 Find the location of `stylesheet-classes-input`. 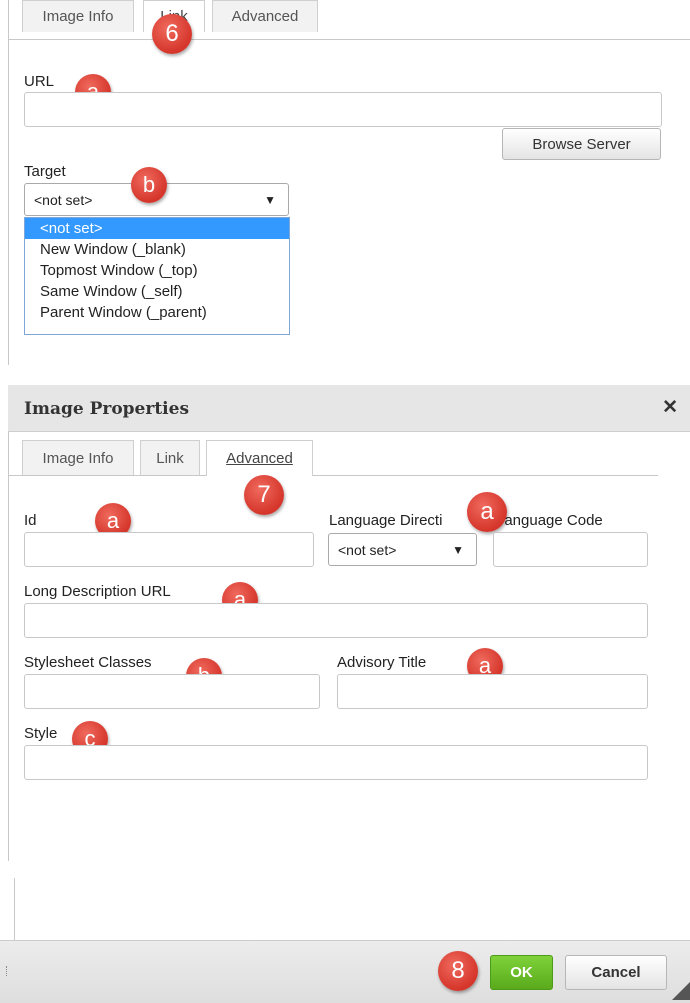

stylesheet-classes-input is located at coordinates (172, 691).